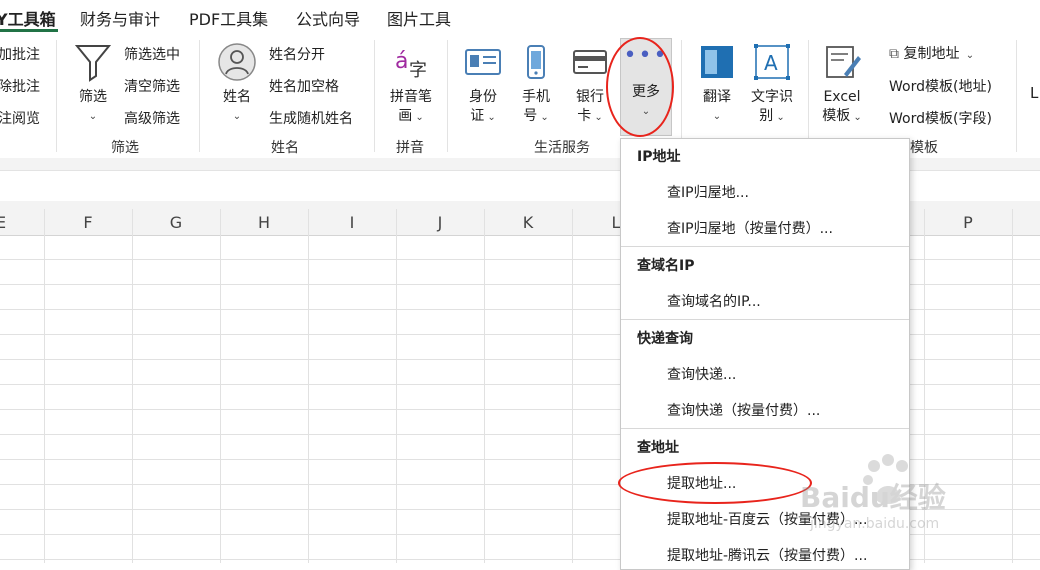  I want to click on translate-label: 翻译, so click(717, 97).